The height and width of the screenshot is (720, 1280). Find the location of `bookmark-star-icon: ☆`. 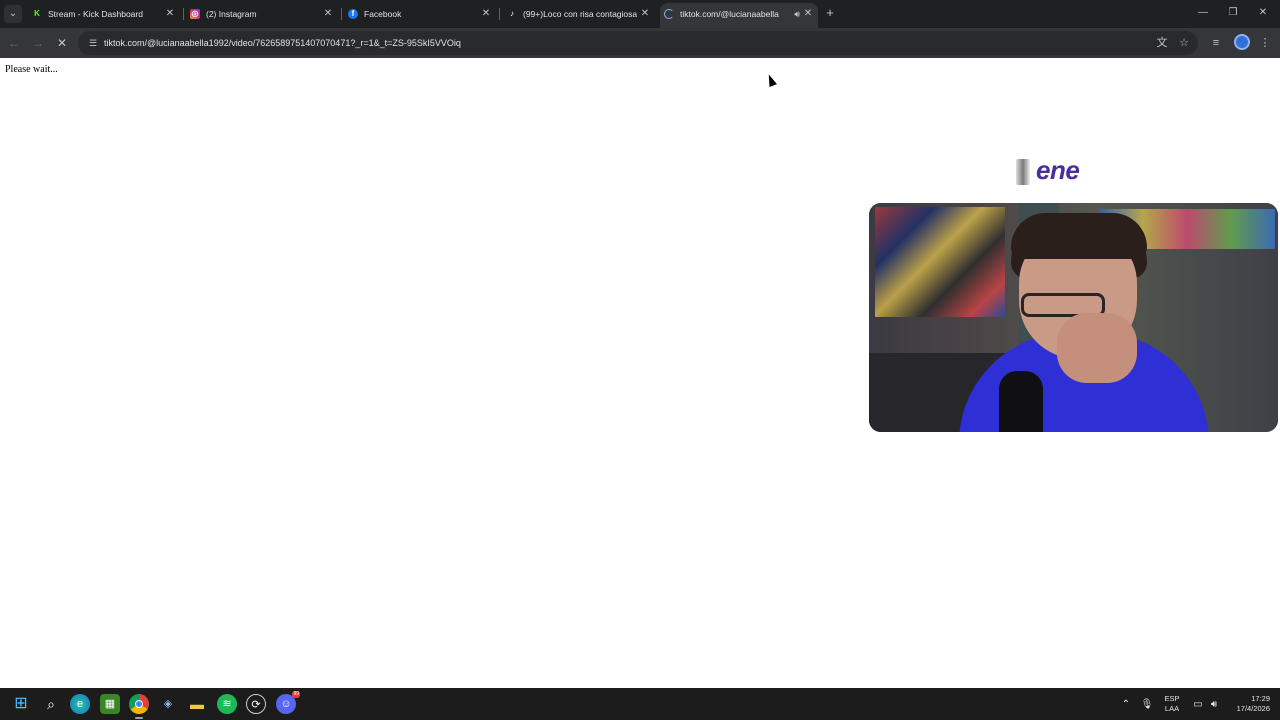

bookmark-star-icon: ☆ is located at coordinates (1184, 43).